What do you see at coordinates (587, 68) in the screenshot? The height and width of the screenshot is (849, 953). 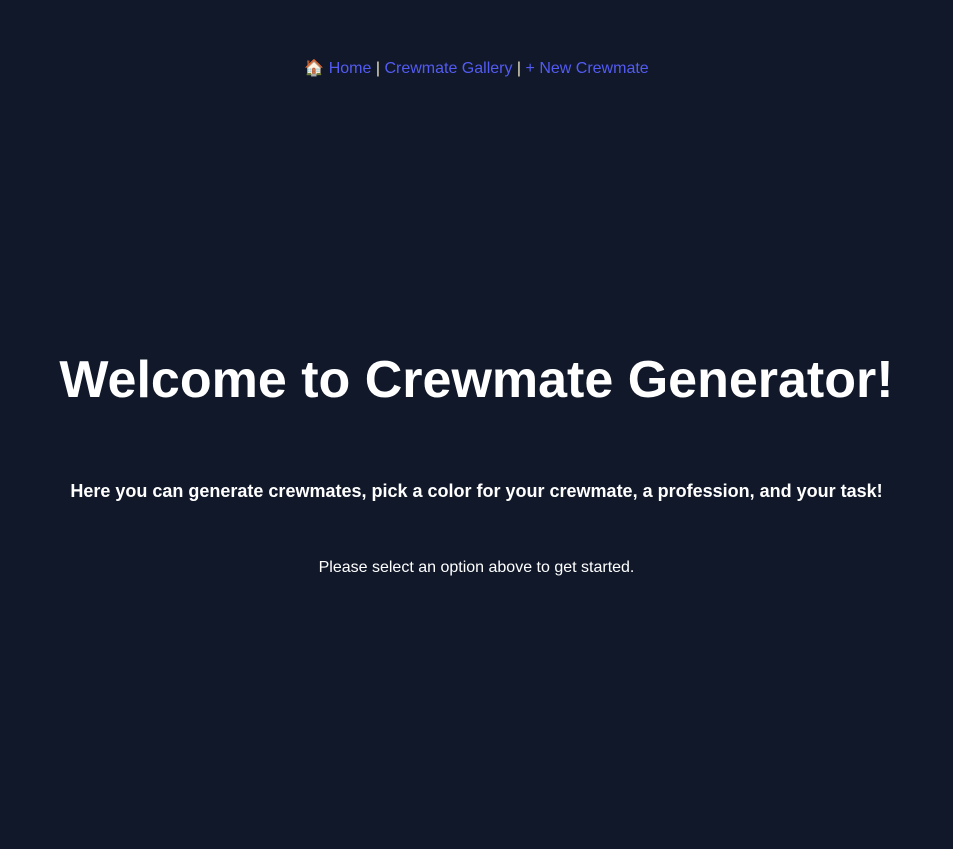 I see `nav-new-crewmate-link: + New Crewmate` at bounding box center [587, 68].